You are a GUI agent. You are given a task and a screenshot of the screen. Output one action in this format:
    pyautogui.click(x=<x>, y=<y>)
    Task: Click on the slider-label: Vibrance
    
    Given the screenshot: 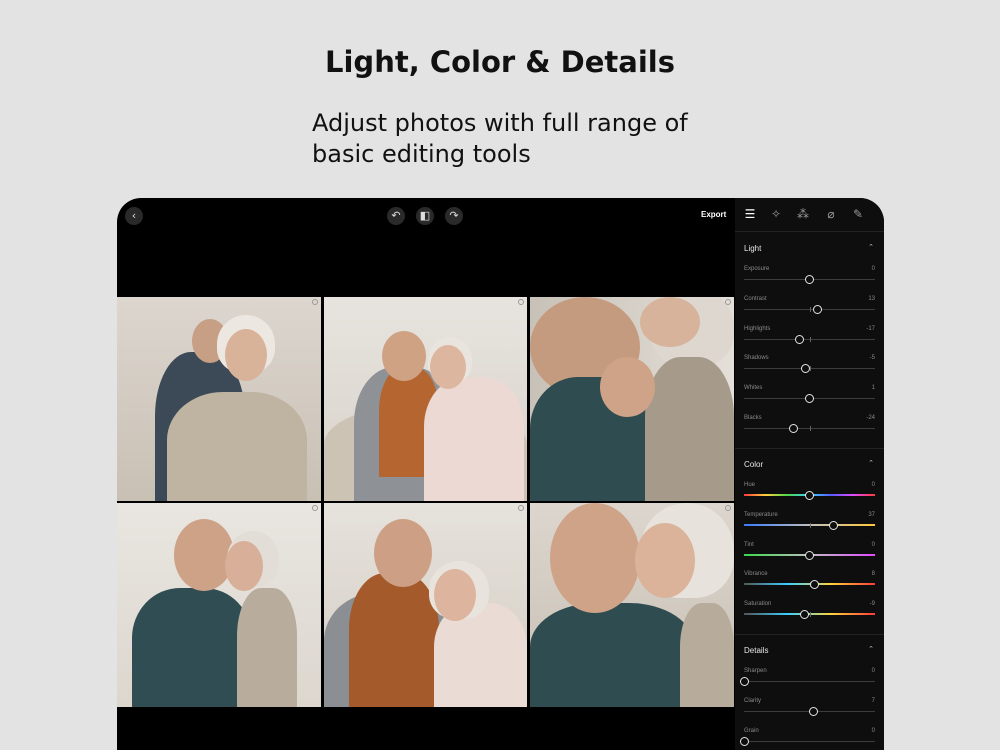 What is the action you would take?
    pyautogui.click(x=756, y=574)
    